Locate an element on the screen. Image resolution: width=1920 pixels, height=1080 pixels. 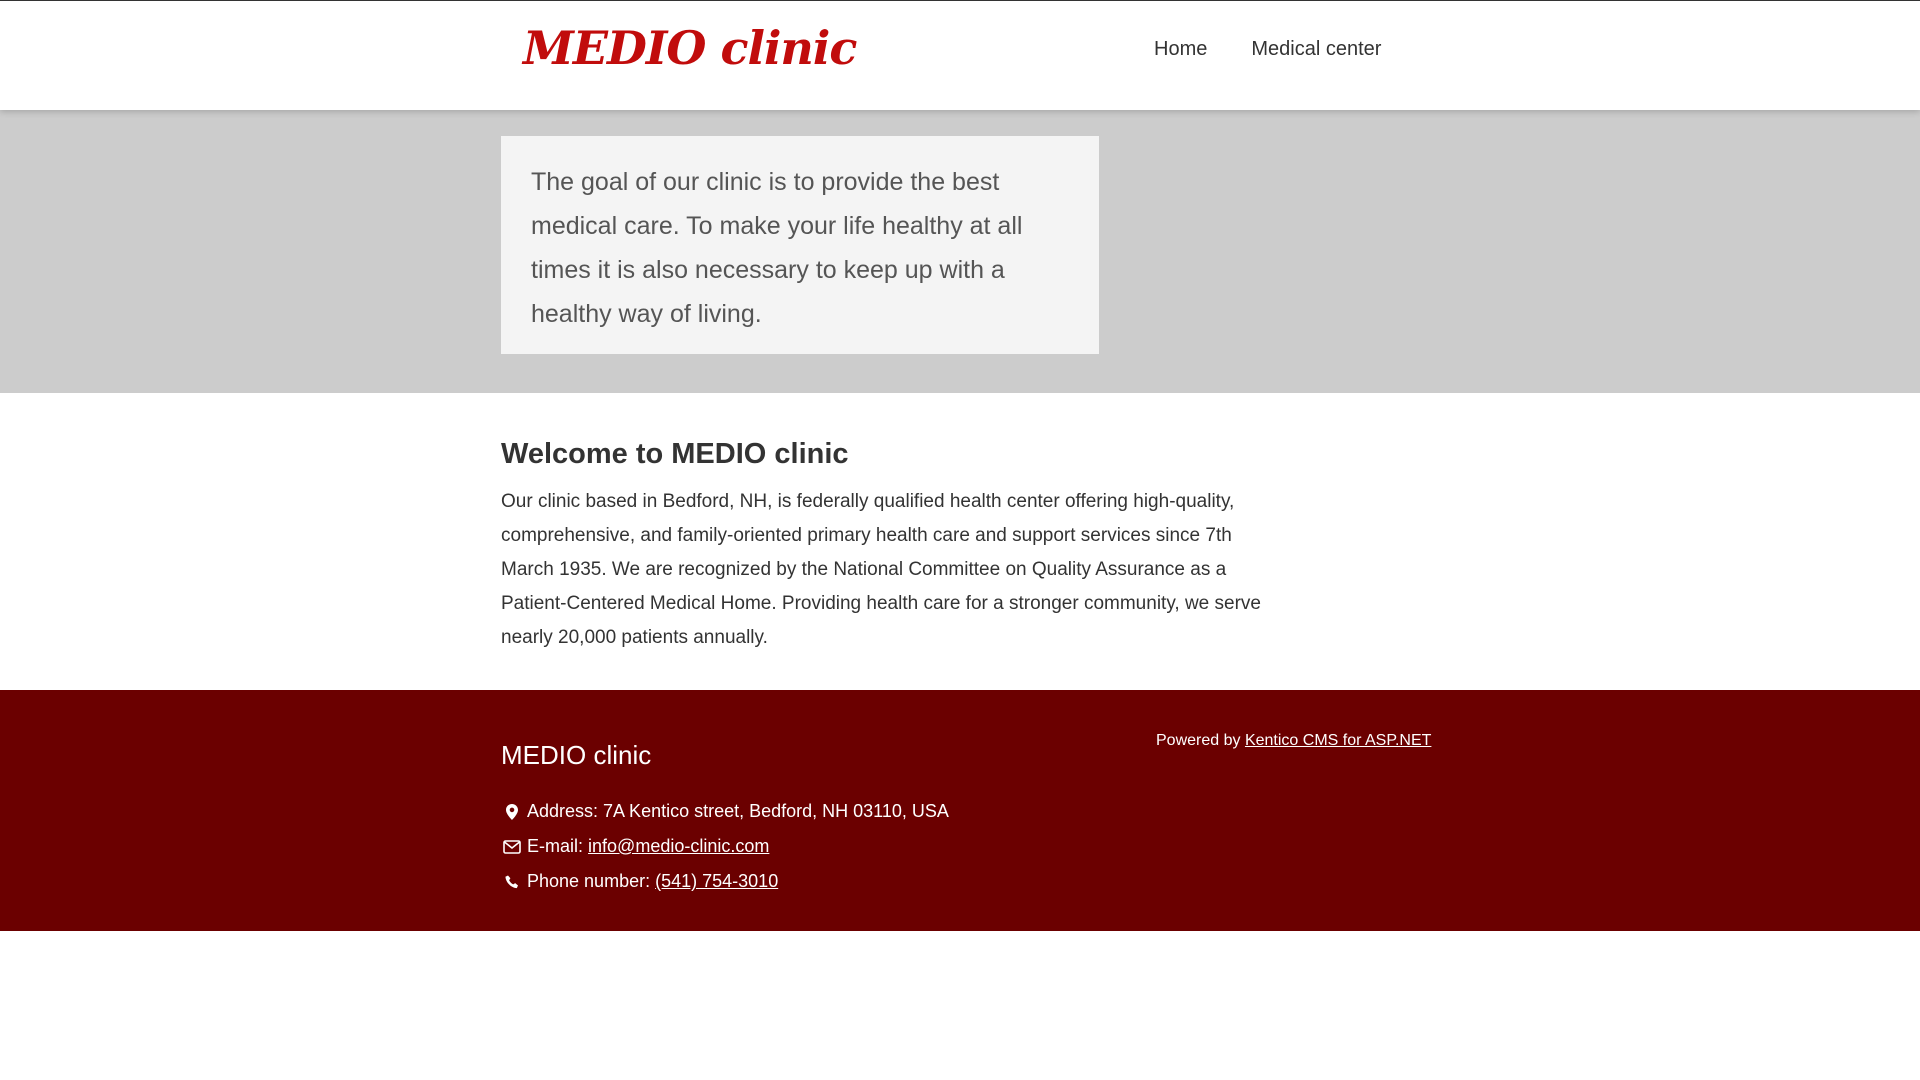
map-marker-icon is located at coordinates (512, 812).